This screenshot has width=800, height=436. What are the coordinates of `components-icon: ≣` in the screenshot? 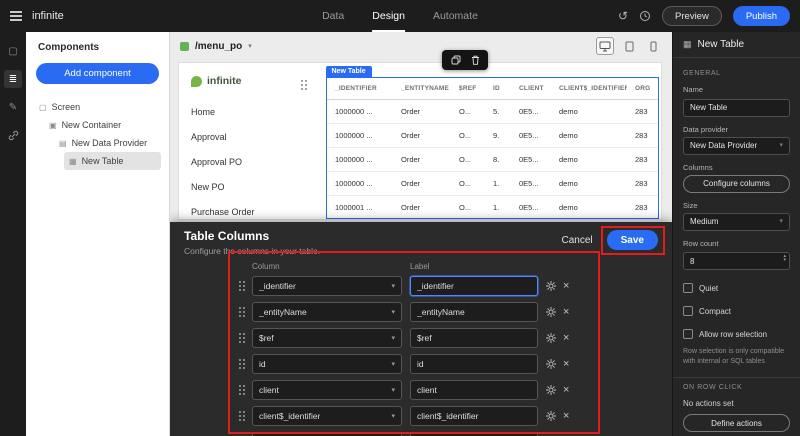 It's located at (13, 79).